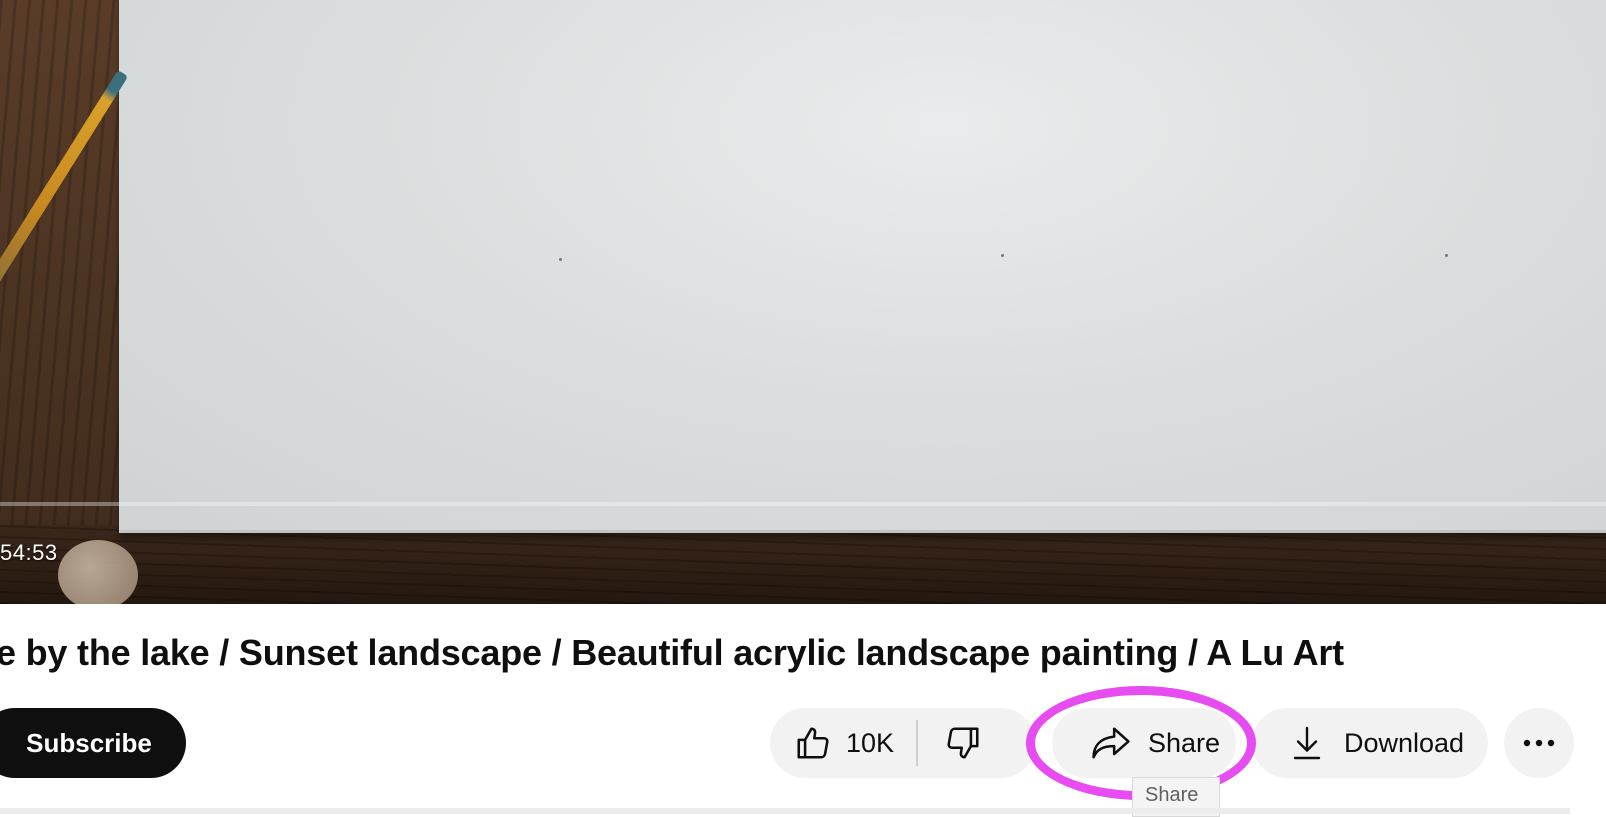 This screenshot has height=817, width=1606. What do you see at coordinates (1404, 742) in the screenshot?
I see `download-label: Download` at bounding box center [1404, 742].